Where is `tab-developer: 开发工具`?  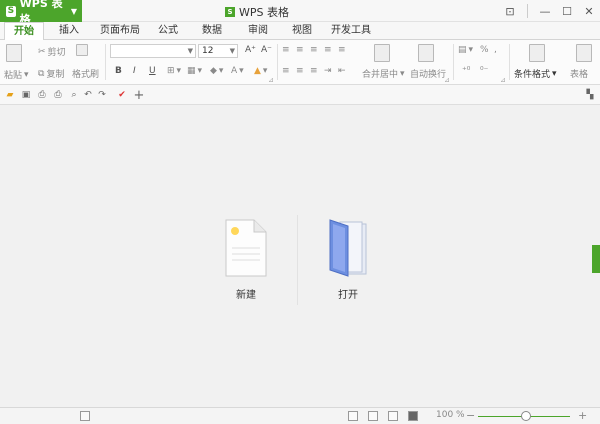
tab-developer: 开发工具 is located at coordinates (351, 31).